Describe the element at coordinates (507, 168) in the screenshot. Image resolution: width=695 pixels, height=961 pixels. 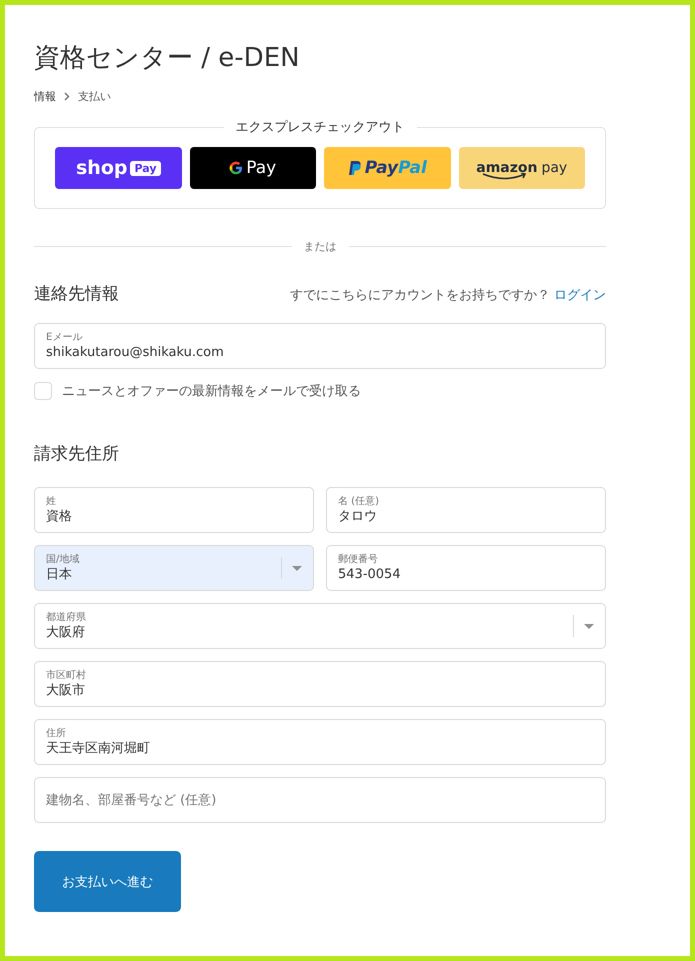
I see `amazon-logo-text: amazon` at that location.